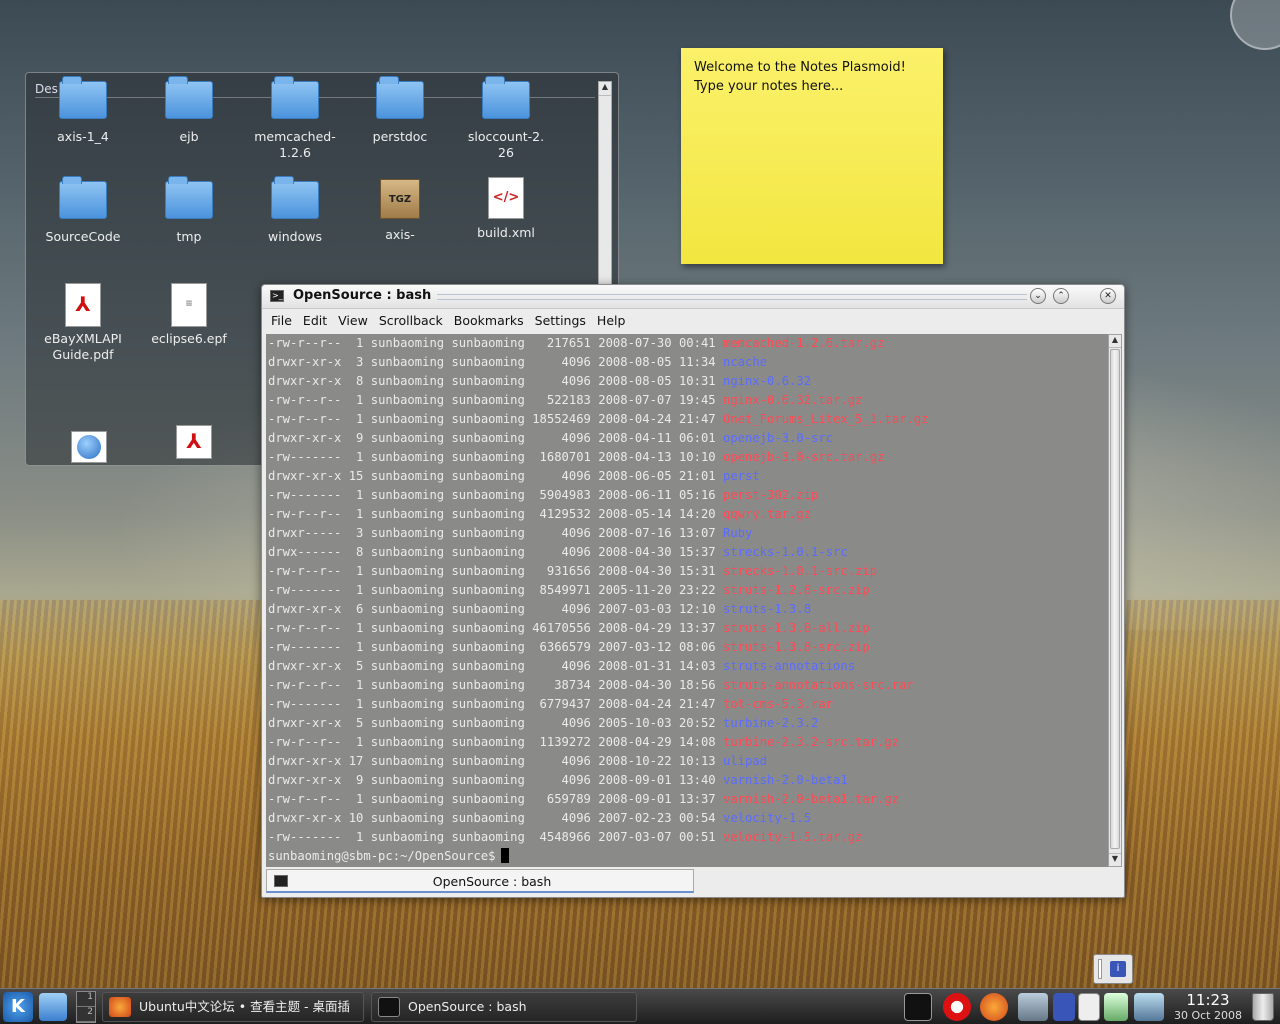 The width and height of the screenshot is (1280, 1024). What do you see at coordinates (53, 1007) in the screenshot?
I see `home-folder-icon` at bounding box center [53, 1007].